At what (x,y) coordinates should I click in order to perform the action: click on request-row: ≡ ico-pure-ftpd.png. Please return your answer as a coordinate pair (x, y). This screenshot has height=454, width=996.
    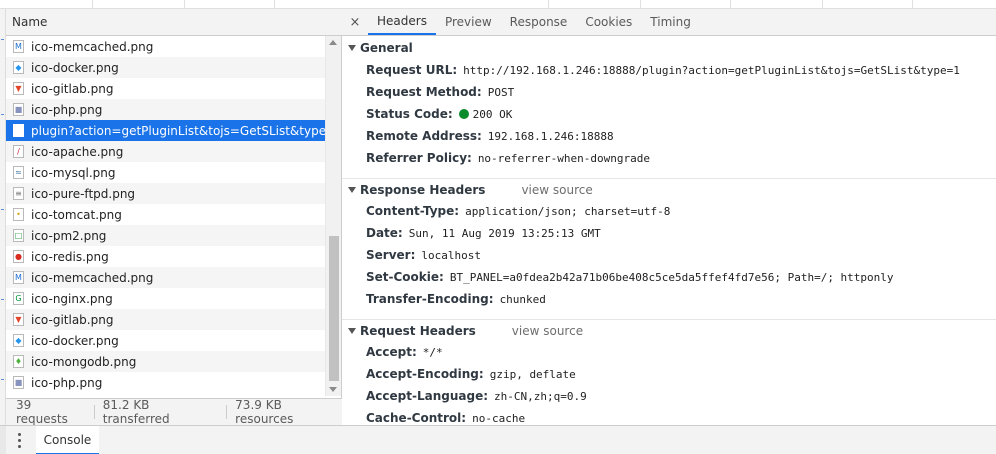
    Looking at the image, I should click on (165, 193).